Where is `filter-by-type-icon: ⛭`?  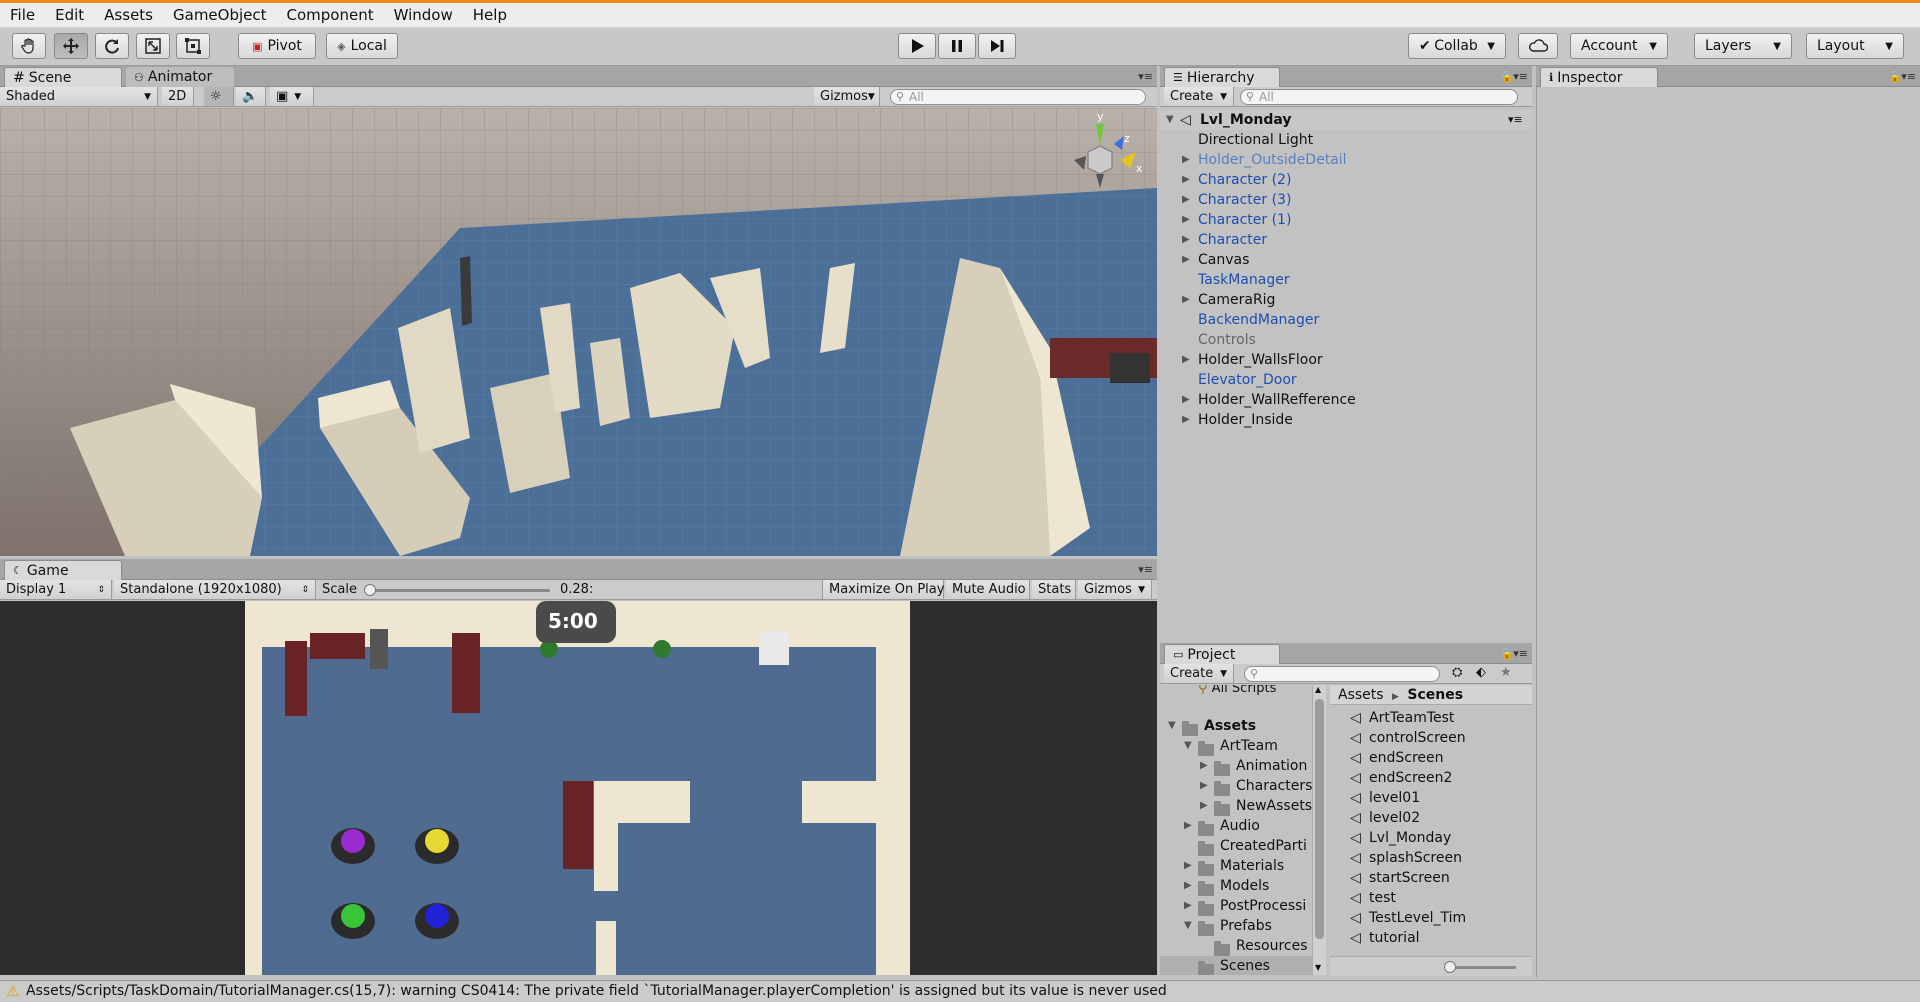
filter-by-type-icon: ⛭ is located at coordinates (1457, 672).